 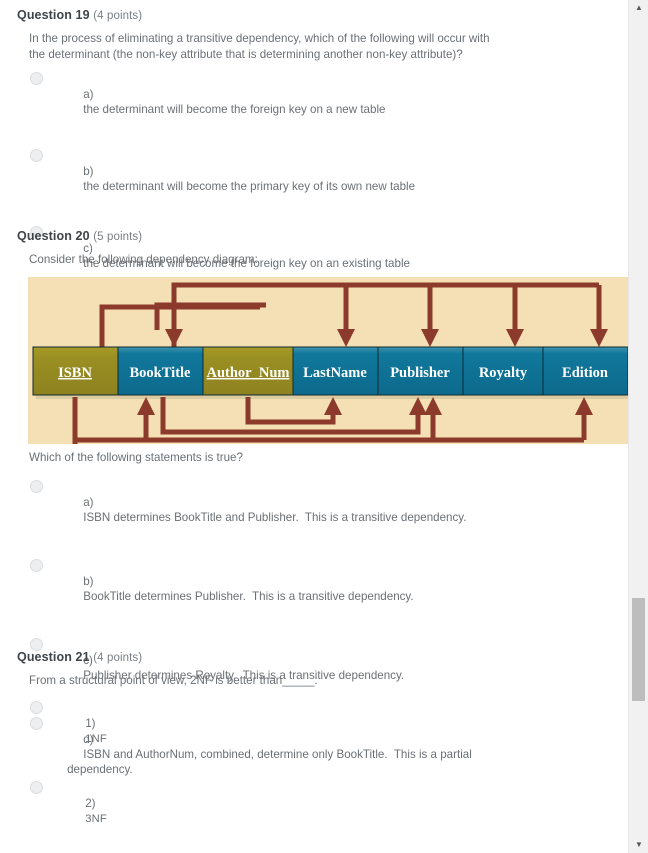 I want to click on question-19-header: Question 19 (4 points), so click(x=314, y=15).